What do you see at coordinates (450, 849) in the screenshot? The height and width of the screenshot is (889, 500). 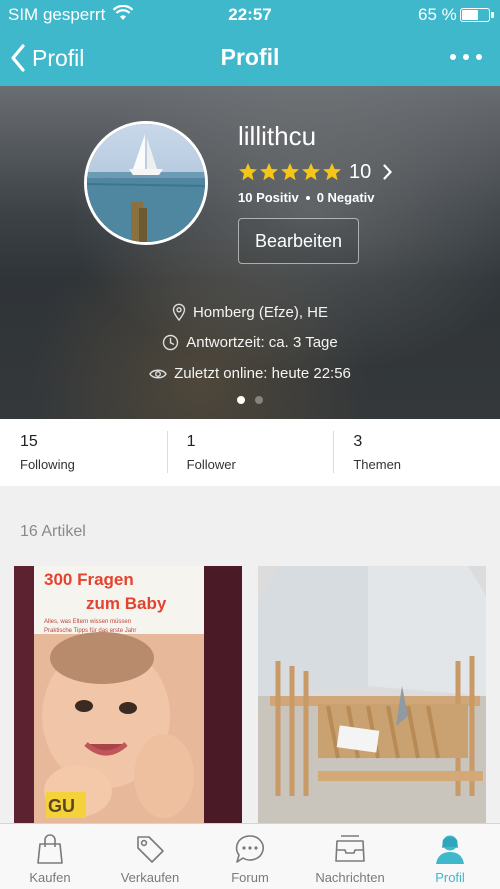 I see `user-icon` at bounding box center [450, 849].